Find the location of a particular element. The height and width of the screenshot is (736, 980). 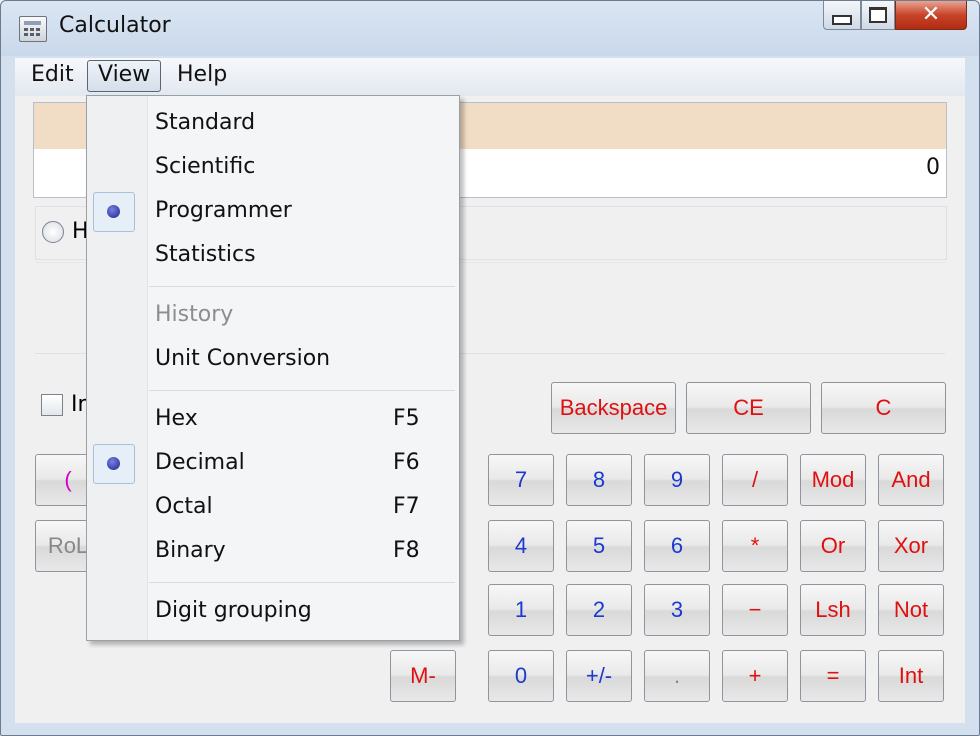

menu-item-octal: Octal F7 is located at coordinates (272, 508).